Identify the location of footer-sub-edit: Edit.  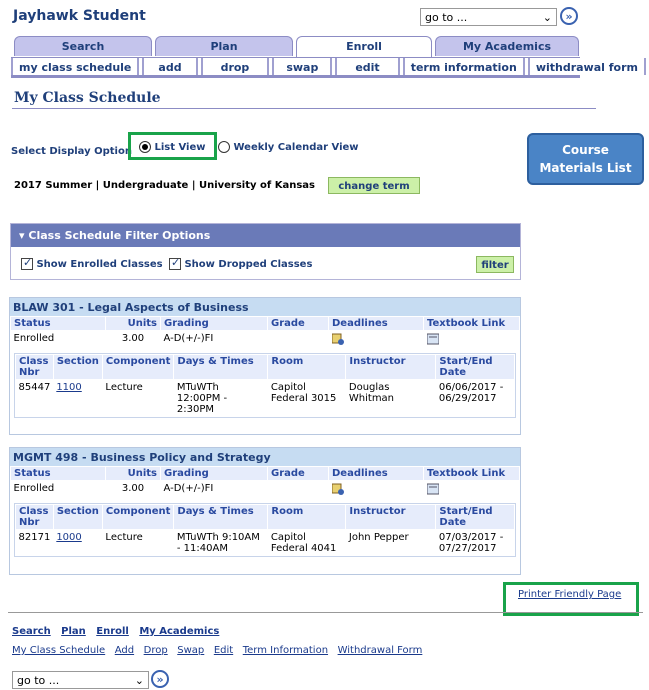
(223, 650).